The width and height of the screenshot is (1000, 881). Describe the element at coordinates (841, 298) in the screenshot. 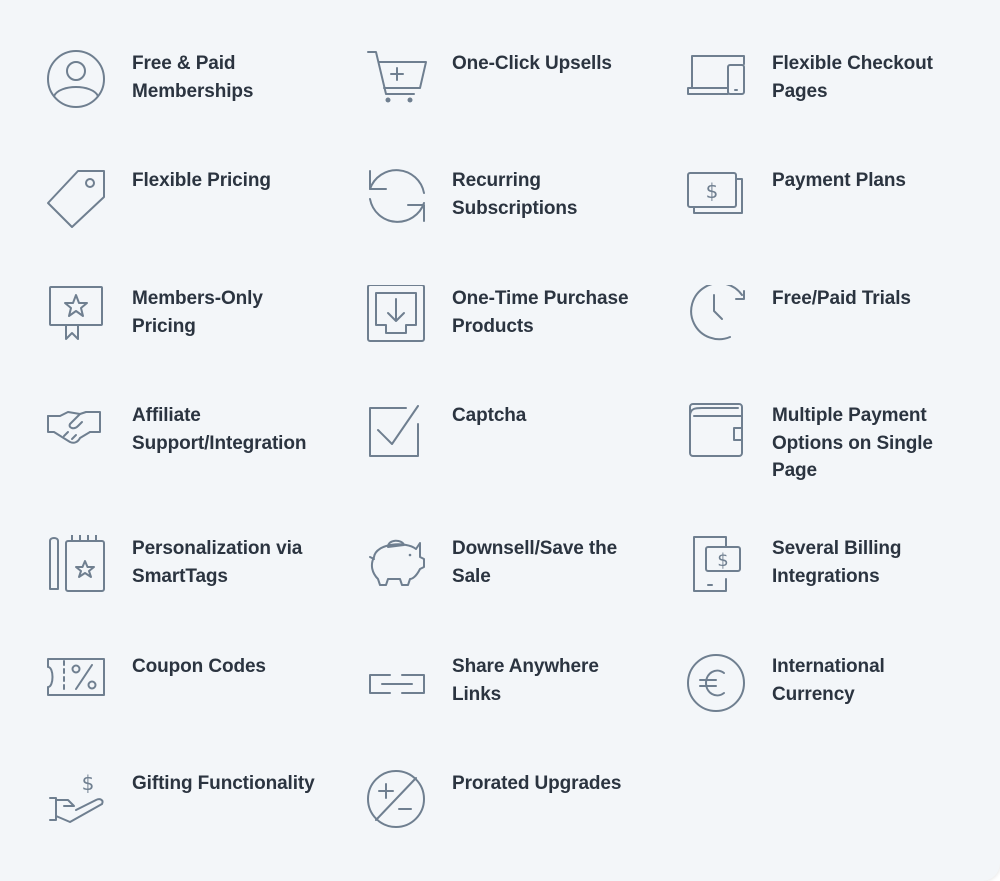

I see `feature-label: Free/Paid Trials` at that location.